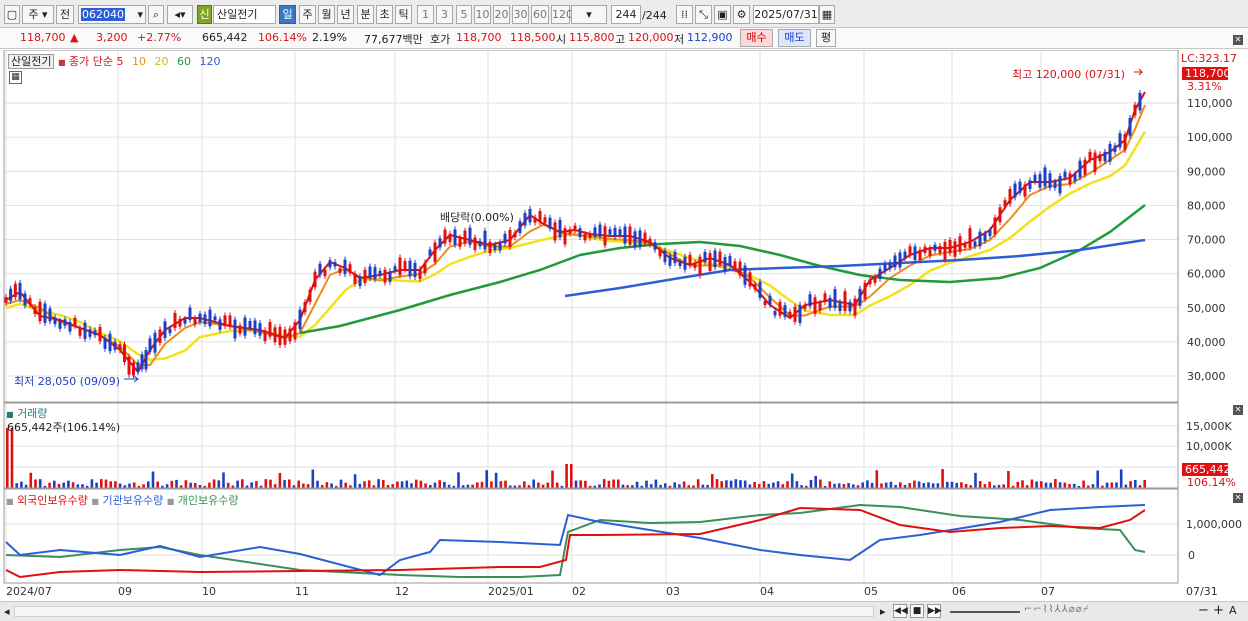 The width and height of the screenshot is (1248, 621). Describe the element at coordinates (38, 14) in the screenshot. I see `market-type-select: 주 ▾` at that location.